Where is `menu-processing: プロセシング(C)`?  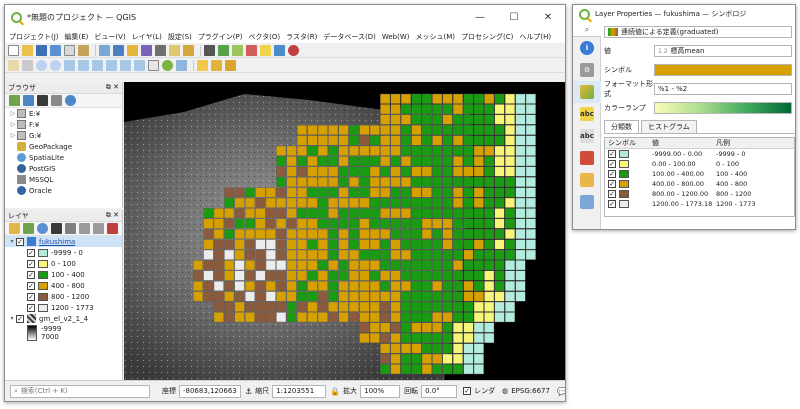 menu-processing: プロセシング(C) is located at coordinates (487, 37).